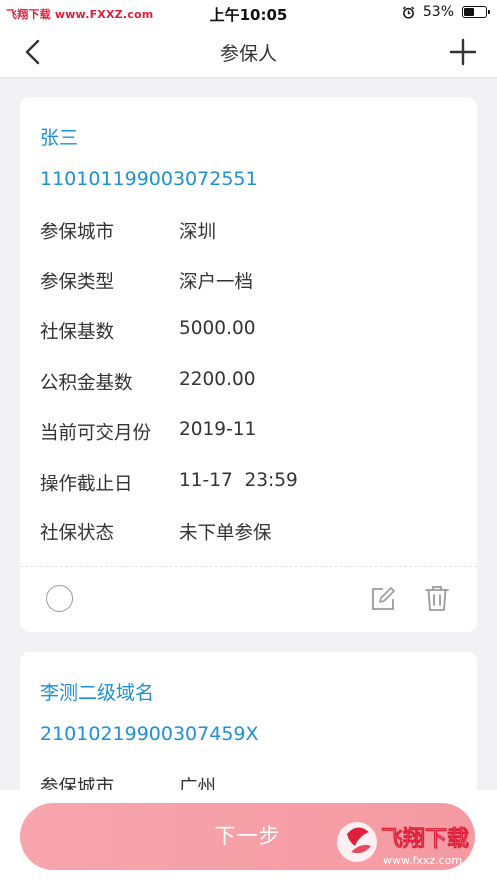  I want to click on info-label: 参保类型, so click(77, 282).